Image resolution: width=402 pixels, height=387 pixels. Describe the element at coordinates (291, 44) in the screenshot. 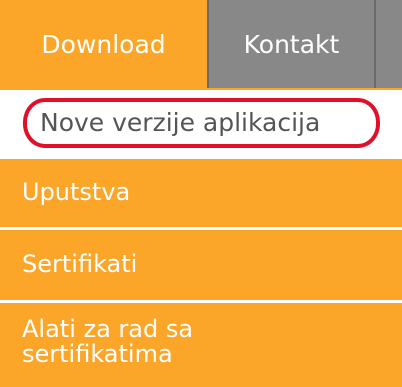

I see `tab-kontakt: Kontakt` at that location.